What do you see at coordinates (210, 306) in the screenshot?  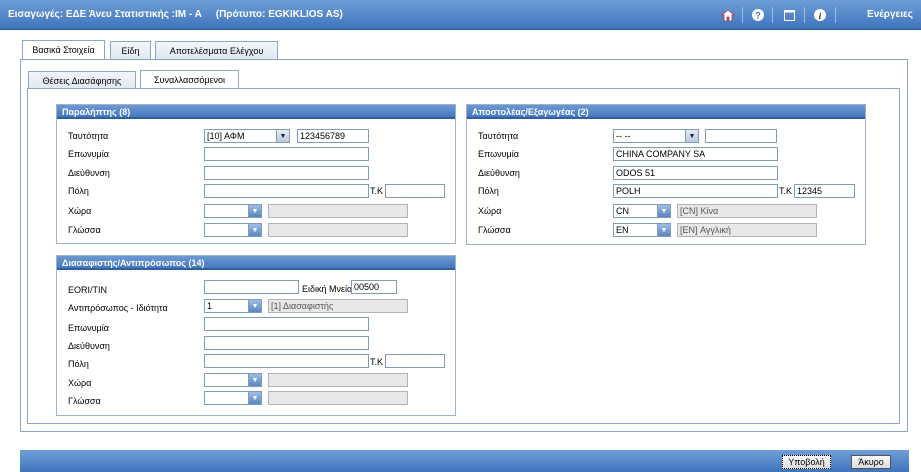 I see `representative-value: 1` at bounding box center [210, 306].